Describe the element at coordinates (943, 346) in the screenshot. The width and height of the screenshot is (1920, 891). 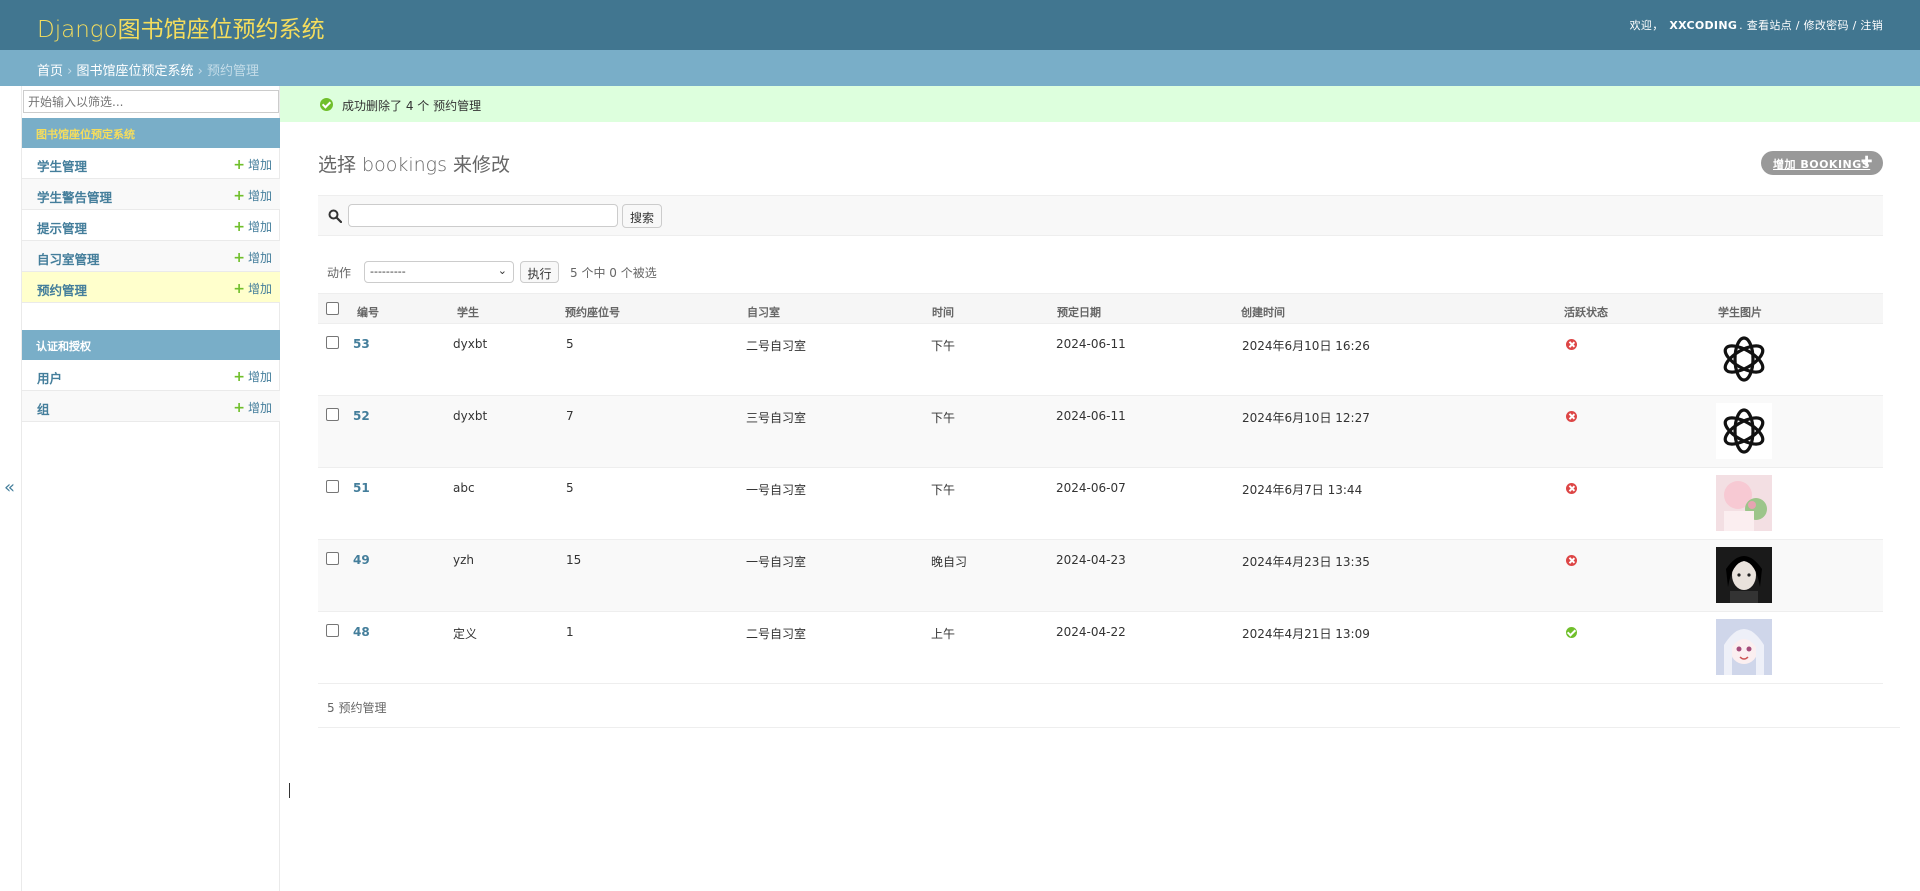
I see `time-cell: 下午` at that location.